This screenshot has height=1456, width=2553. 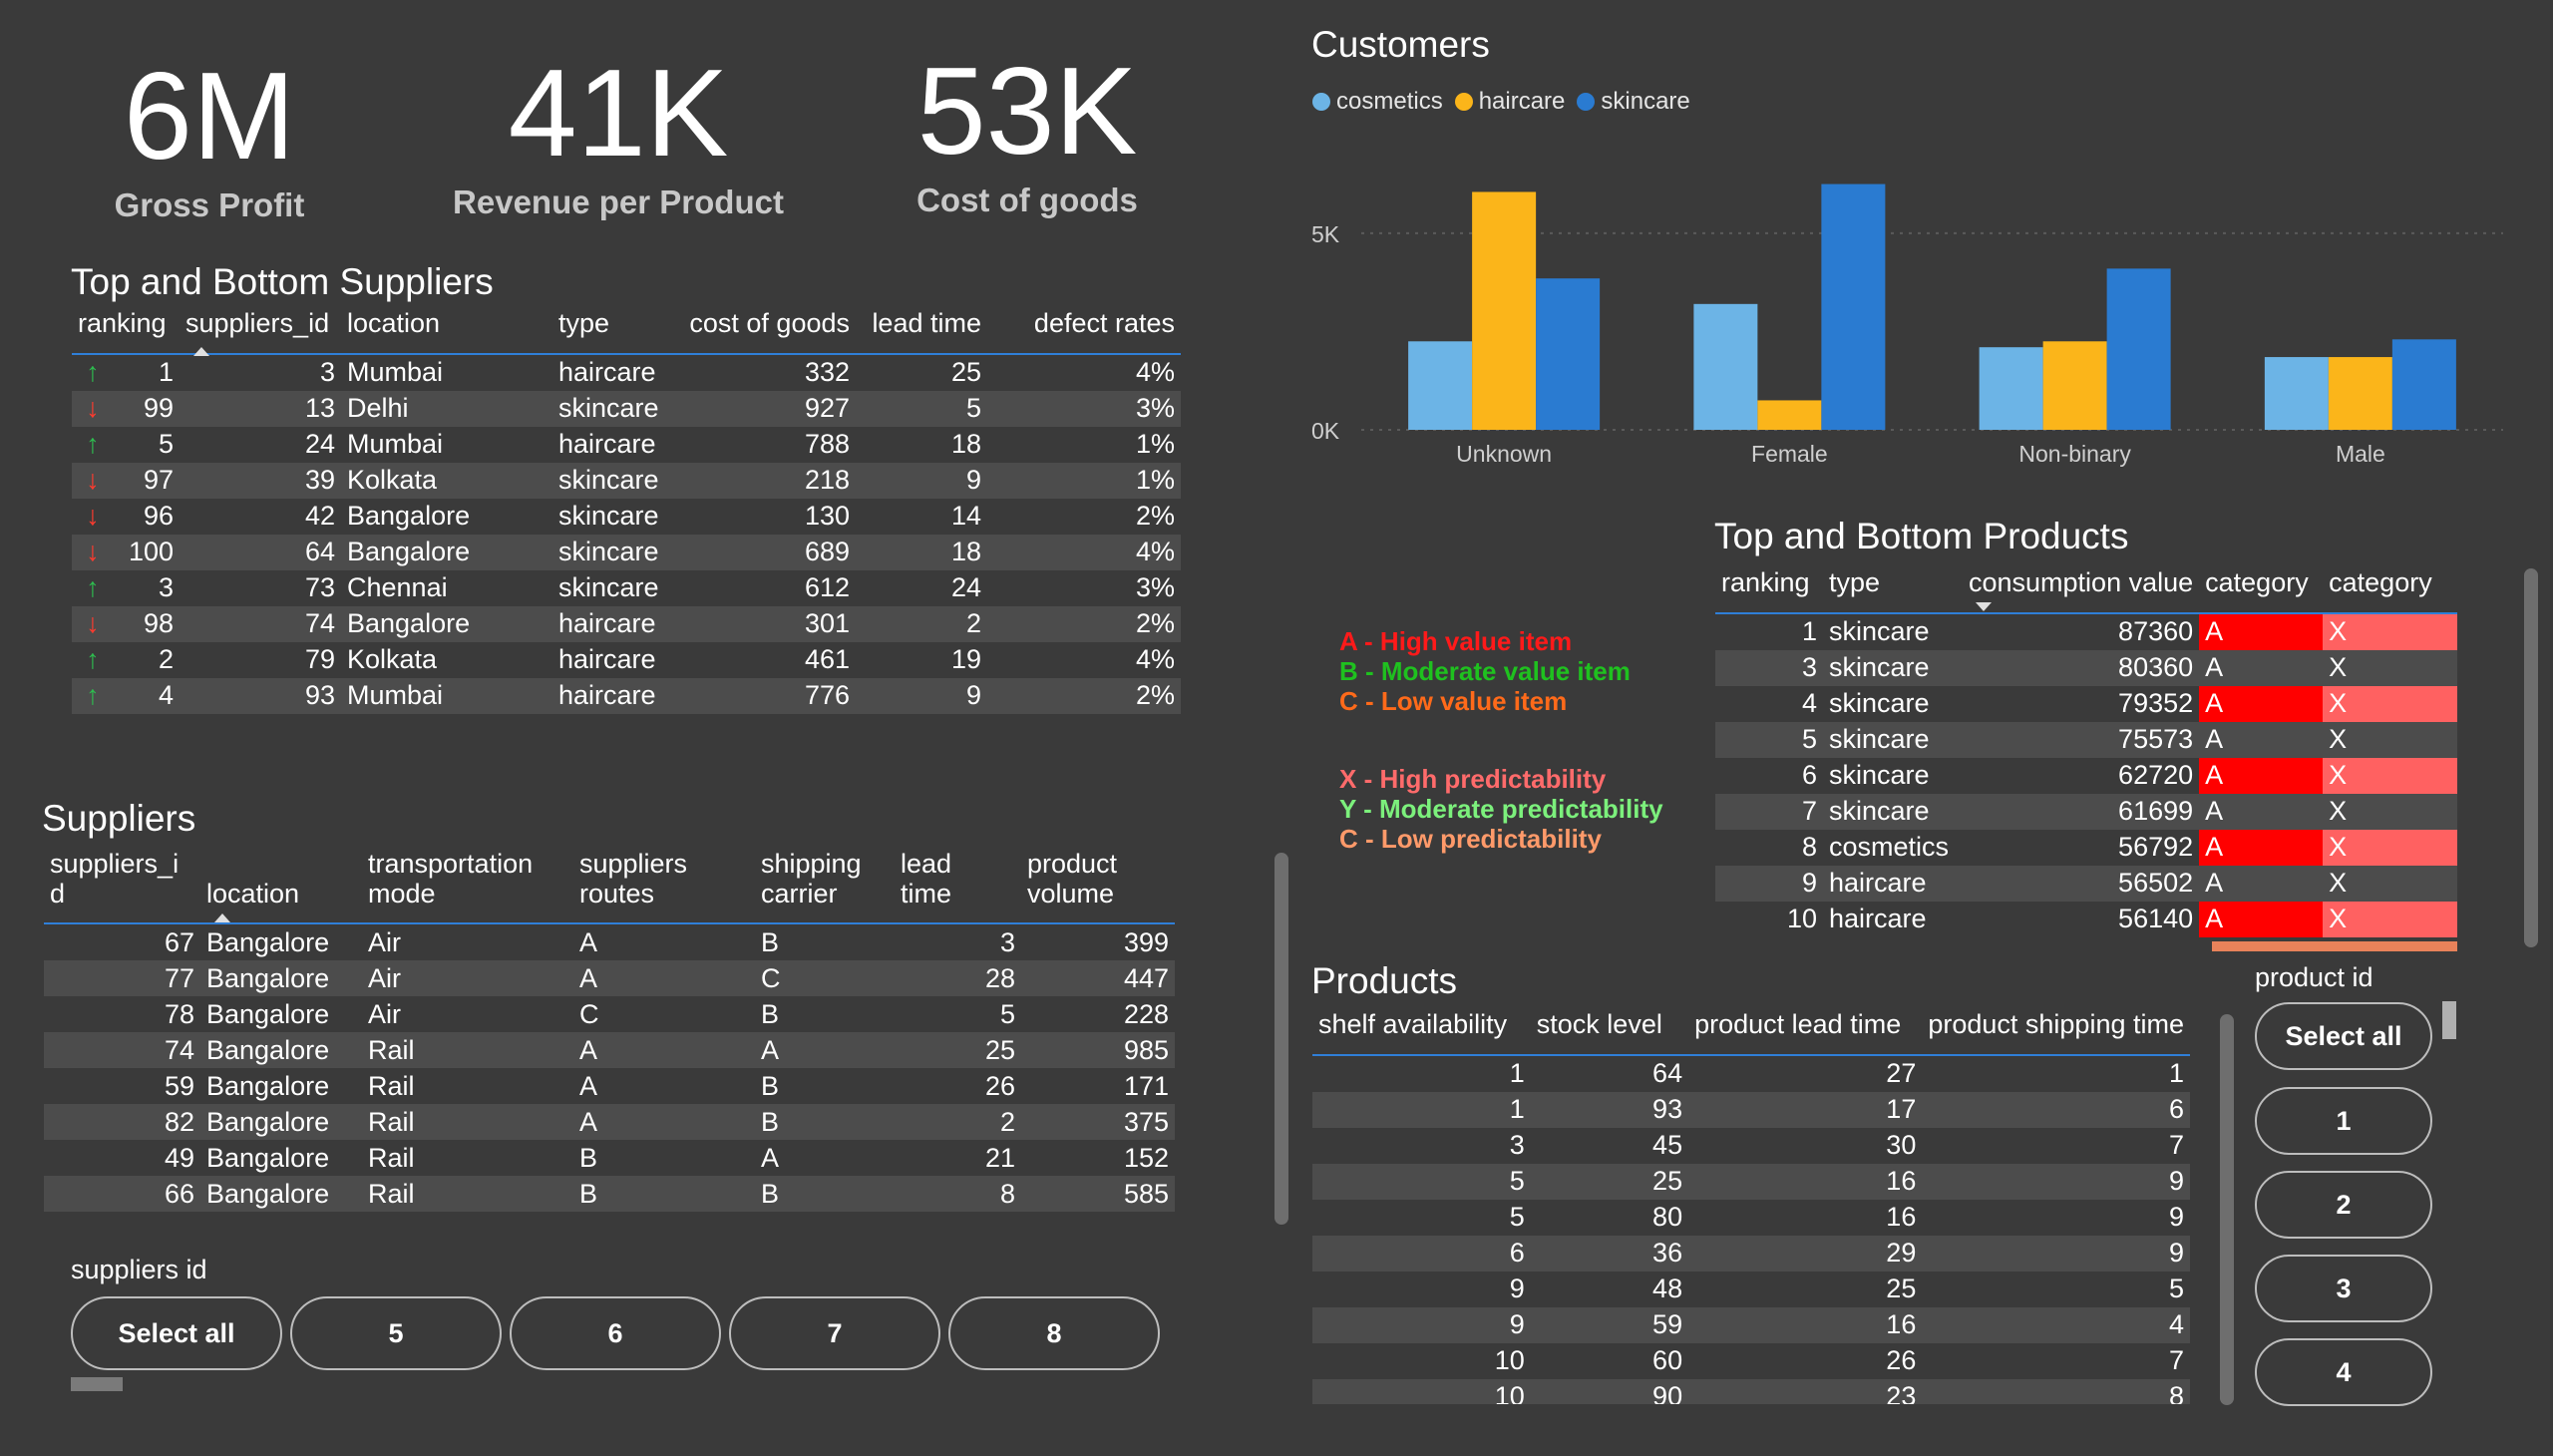 I want to click on table-row: 5 skincare 75573 A X, so click(x=2086, y=739).